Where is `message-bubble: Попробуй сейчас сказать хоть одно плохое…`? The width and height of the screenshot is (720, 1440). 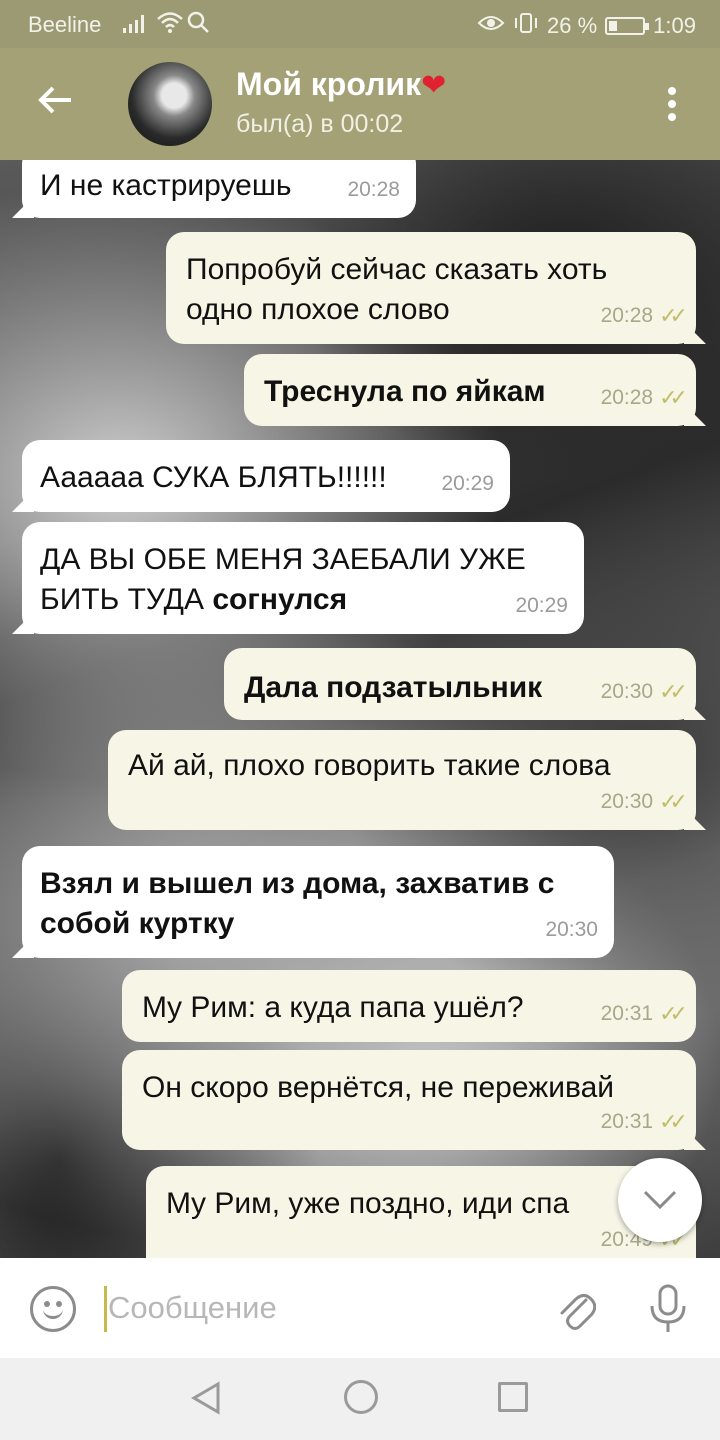
message-bubble: Попробуй сейчас сказать хоть одно плохое… is located at coordinates (431, 288).